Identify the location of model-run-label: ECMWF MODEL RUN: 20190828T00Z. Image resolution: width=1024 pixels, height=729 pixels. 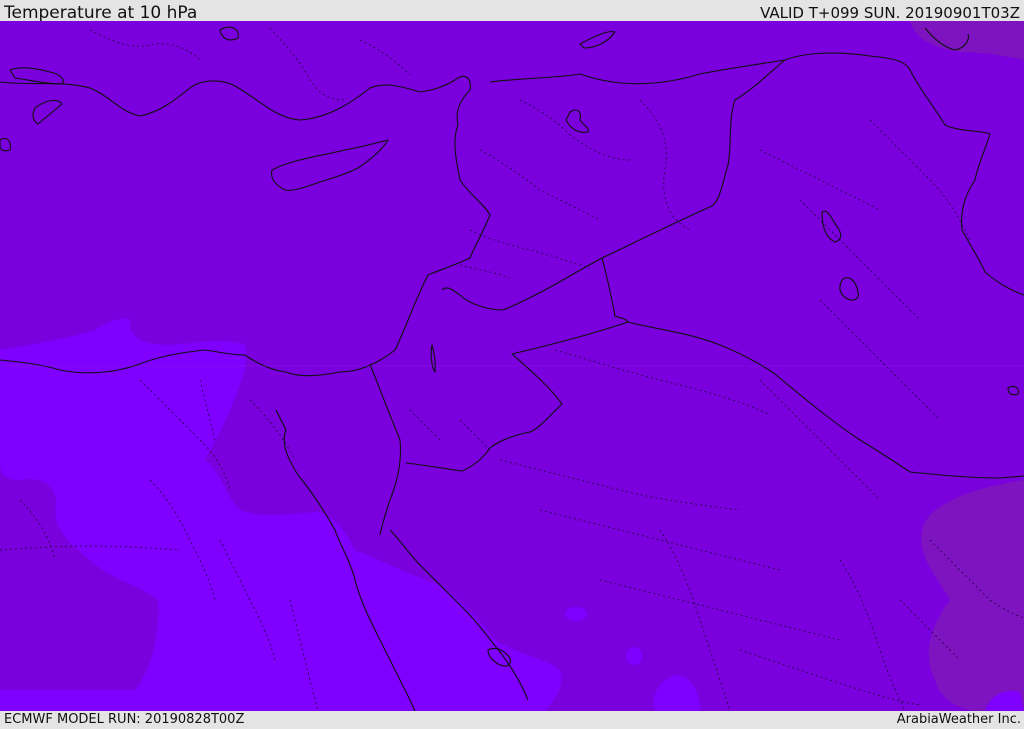
(124, 719).